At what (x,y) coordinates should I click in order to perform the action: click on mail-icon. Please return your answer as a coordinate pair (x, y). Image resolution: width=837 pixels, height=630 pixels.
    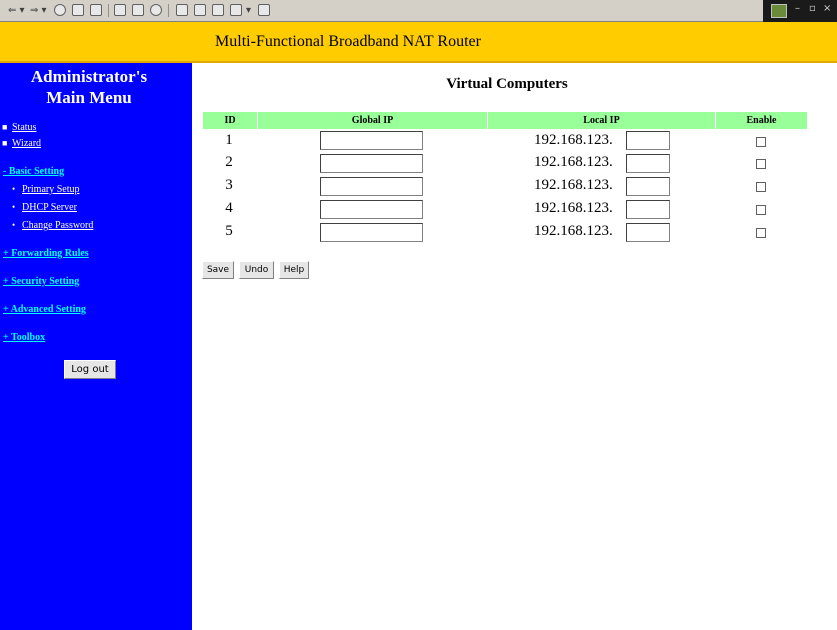
    Looking at the image, I should click on (182, 10).